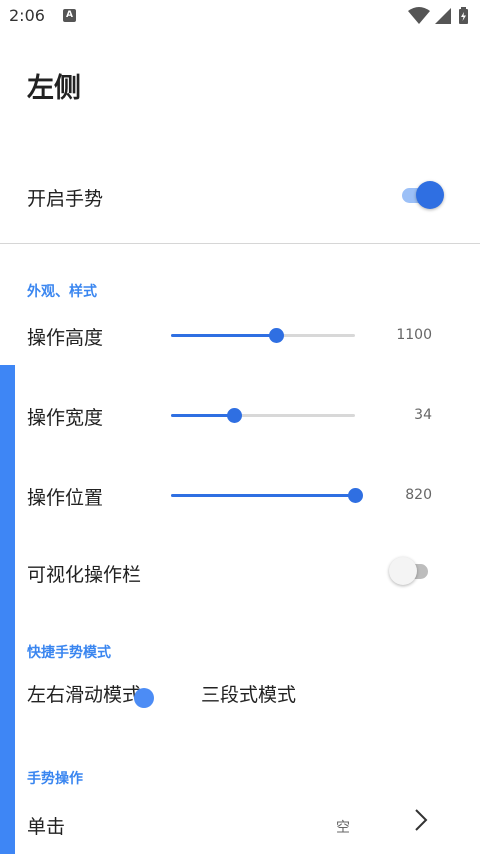 Image resolution: width=480 pixels, height=854 pixels. What do you see at coordinates (421, 823) in the screenshot?
I see `chevron-right-icon` at bounding box center [421, 823].